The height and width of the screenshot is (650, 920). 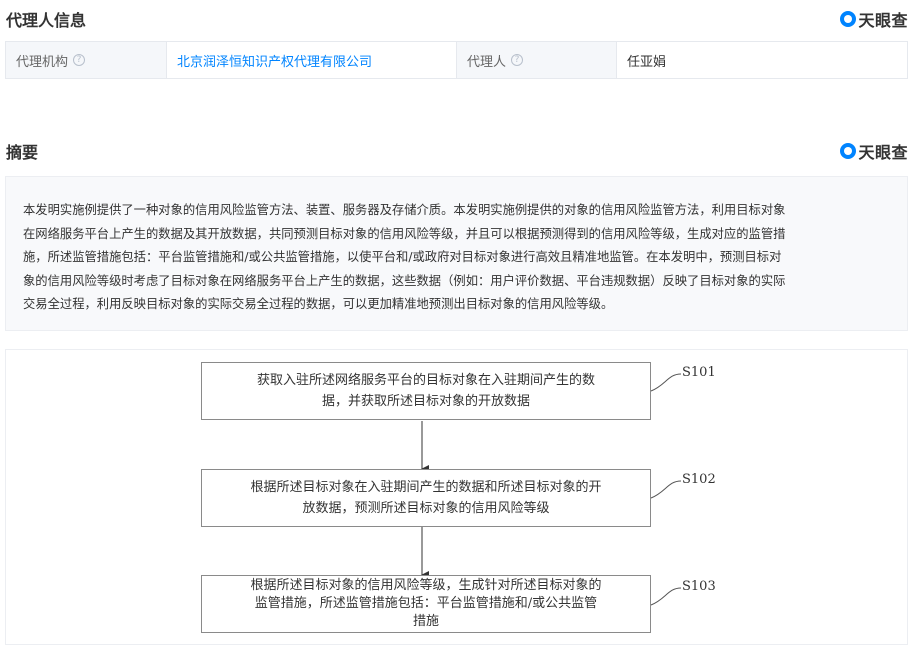 I want to click on step-s101-label: S101, so click(x=699, y=372).